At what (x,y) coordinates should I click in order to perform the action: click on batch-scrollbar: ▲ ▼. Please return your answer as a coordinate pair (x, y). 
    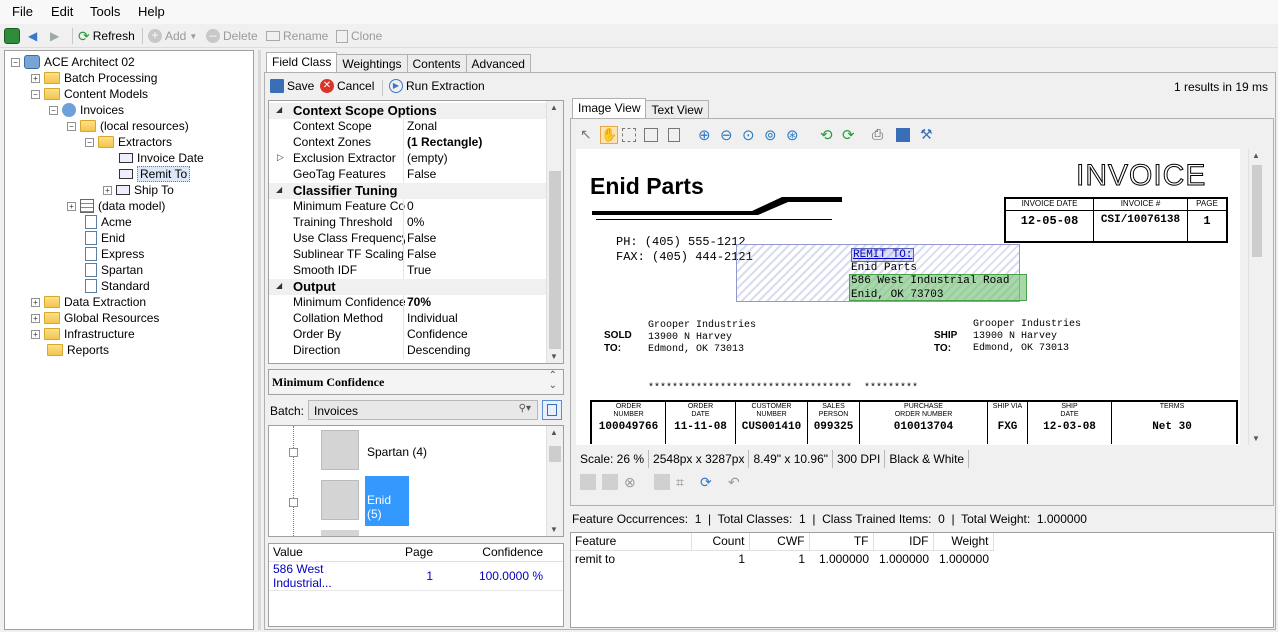
    Looking at the image, I should click on (554, 481).